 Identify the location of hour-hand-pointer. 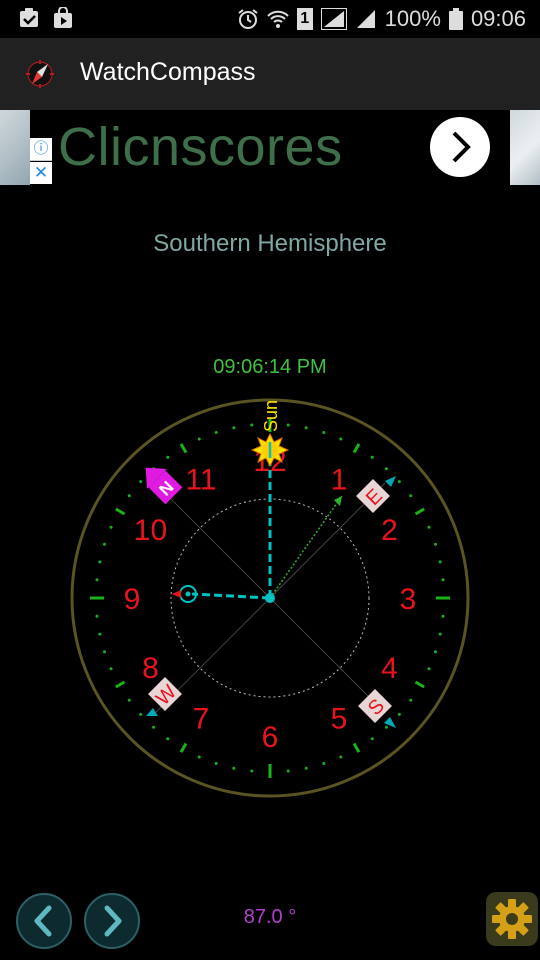
(176, 594).